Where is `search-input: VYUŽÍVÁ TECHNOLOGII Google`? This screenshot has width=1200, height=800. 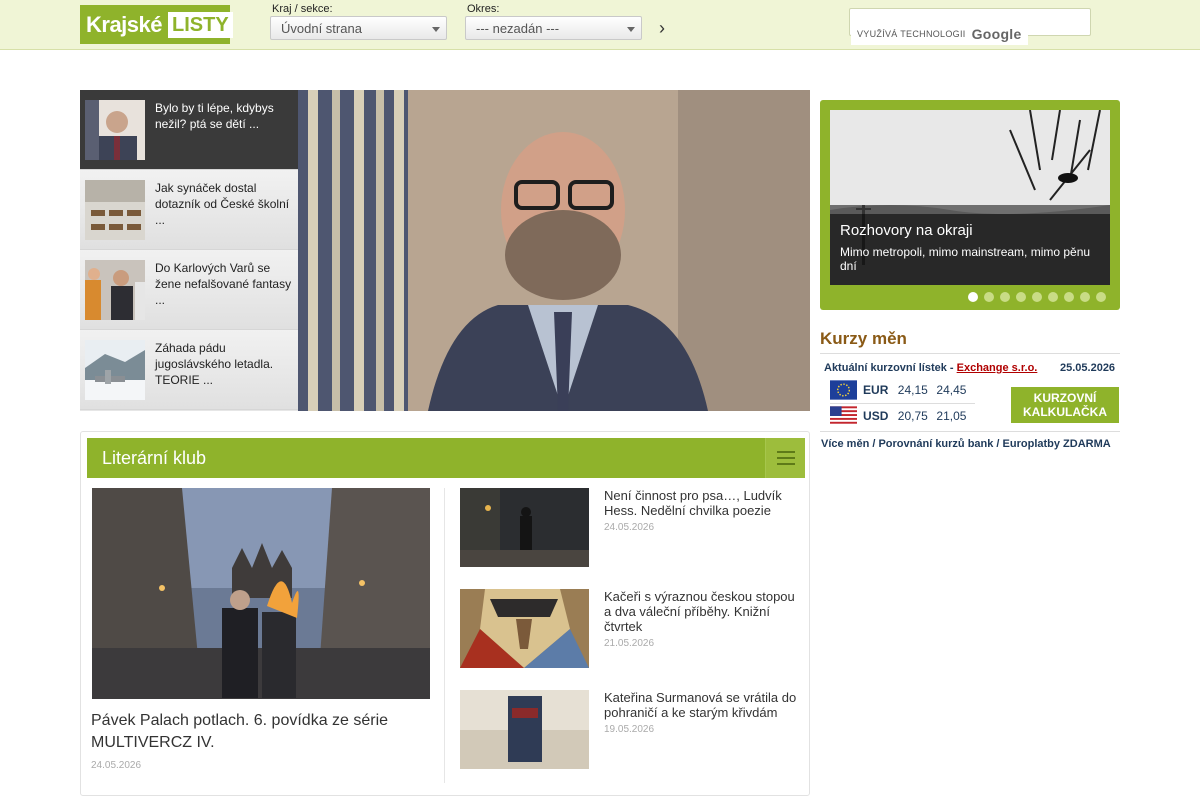 search-input: VYUŽÍVÁ TECHNOLOGII Google is located at coordinates (970, 26).